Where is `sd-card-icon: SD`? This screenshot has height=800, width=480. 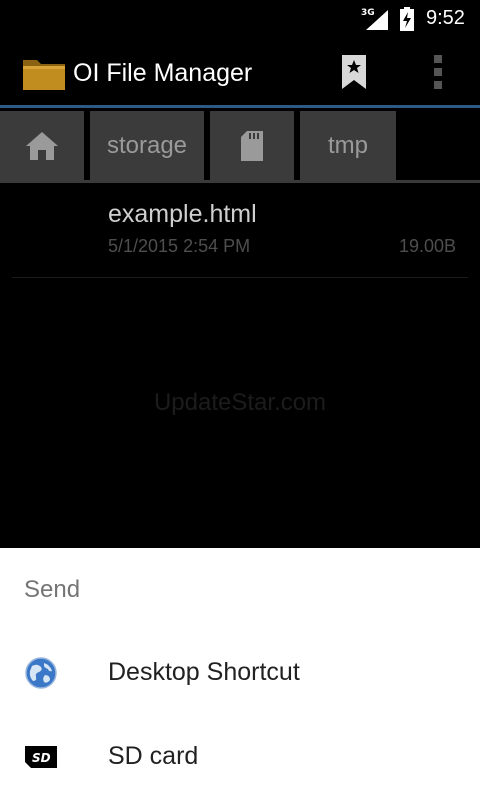 sd-card-icon: SD is located at coordinates (41, 757).